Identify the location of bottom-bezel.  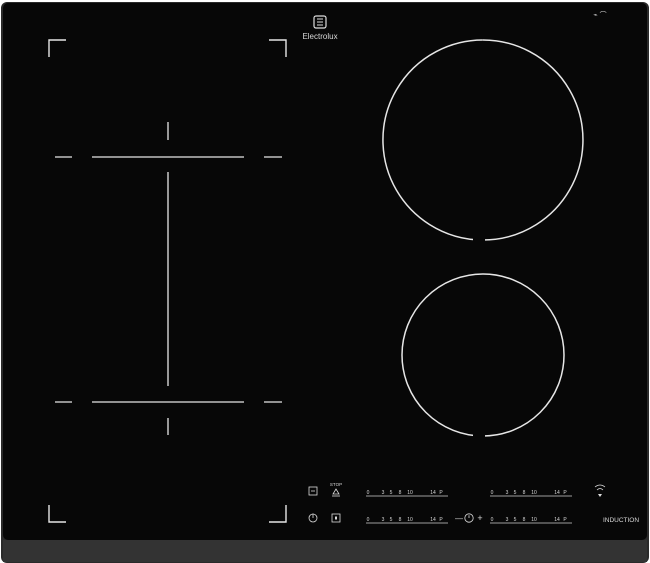
(325, 551).